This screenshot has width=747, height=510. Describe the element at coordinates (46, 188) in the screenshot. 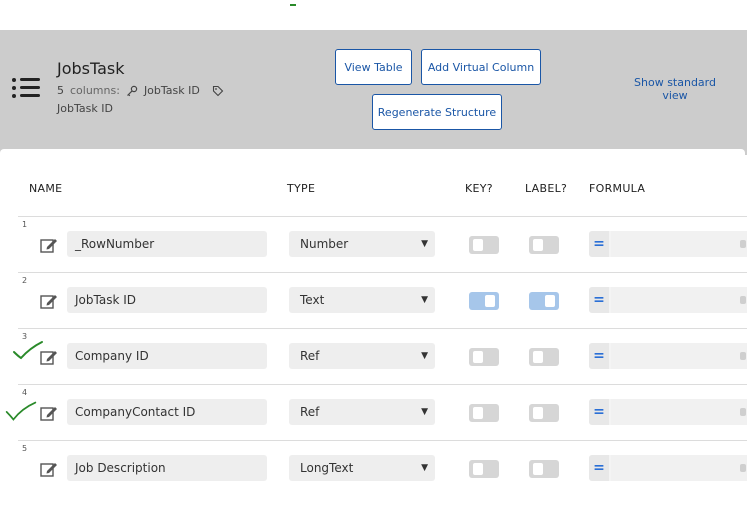

I see `header-name: NAME` at that location.